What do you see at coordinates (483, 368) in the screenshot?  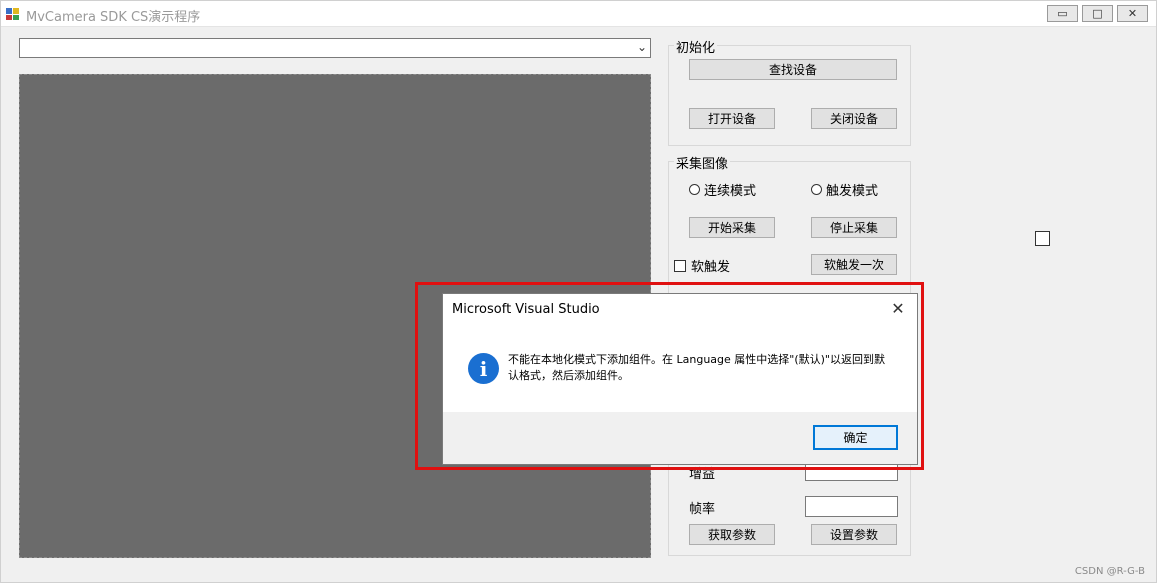 I see `info-icon: i` at bounding box center [483, 368].